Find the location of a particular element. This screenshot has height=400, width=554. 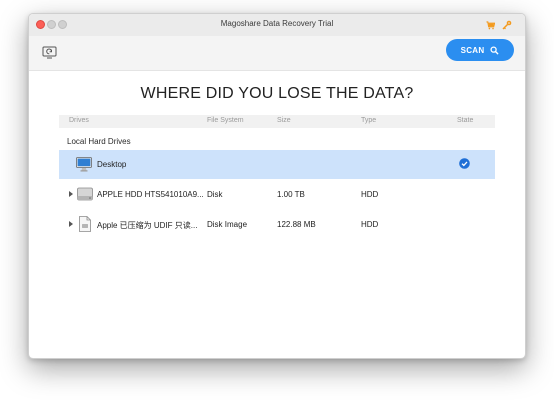

window-title: Magoshare Data Recovery Trial is located at coordinates (277, 23).